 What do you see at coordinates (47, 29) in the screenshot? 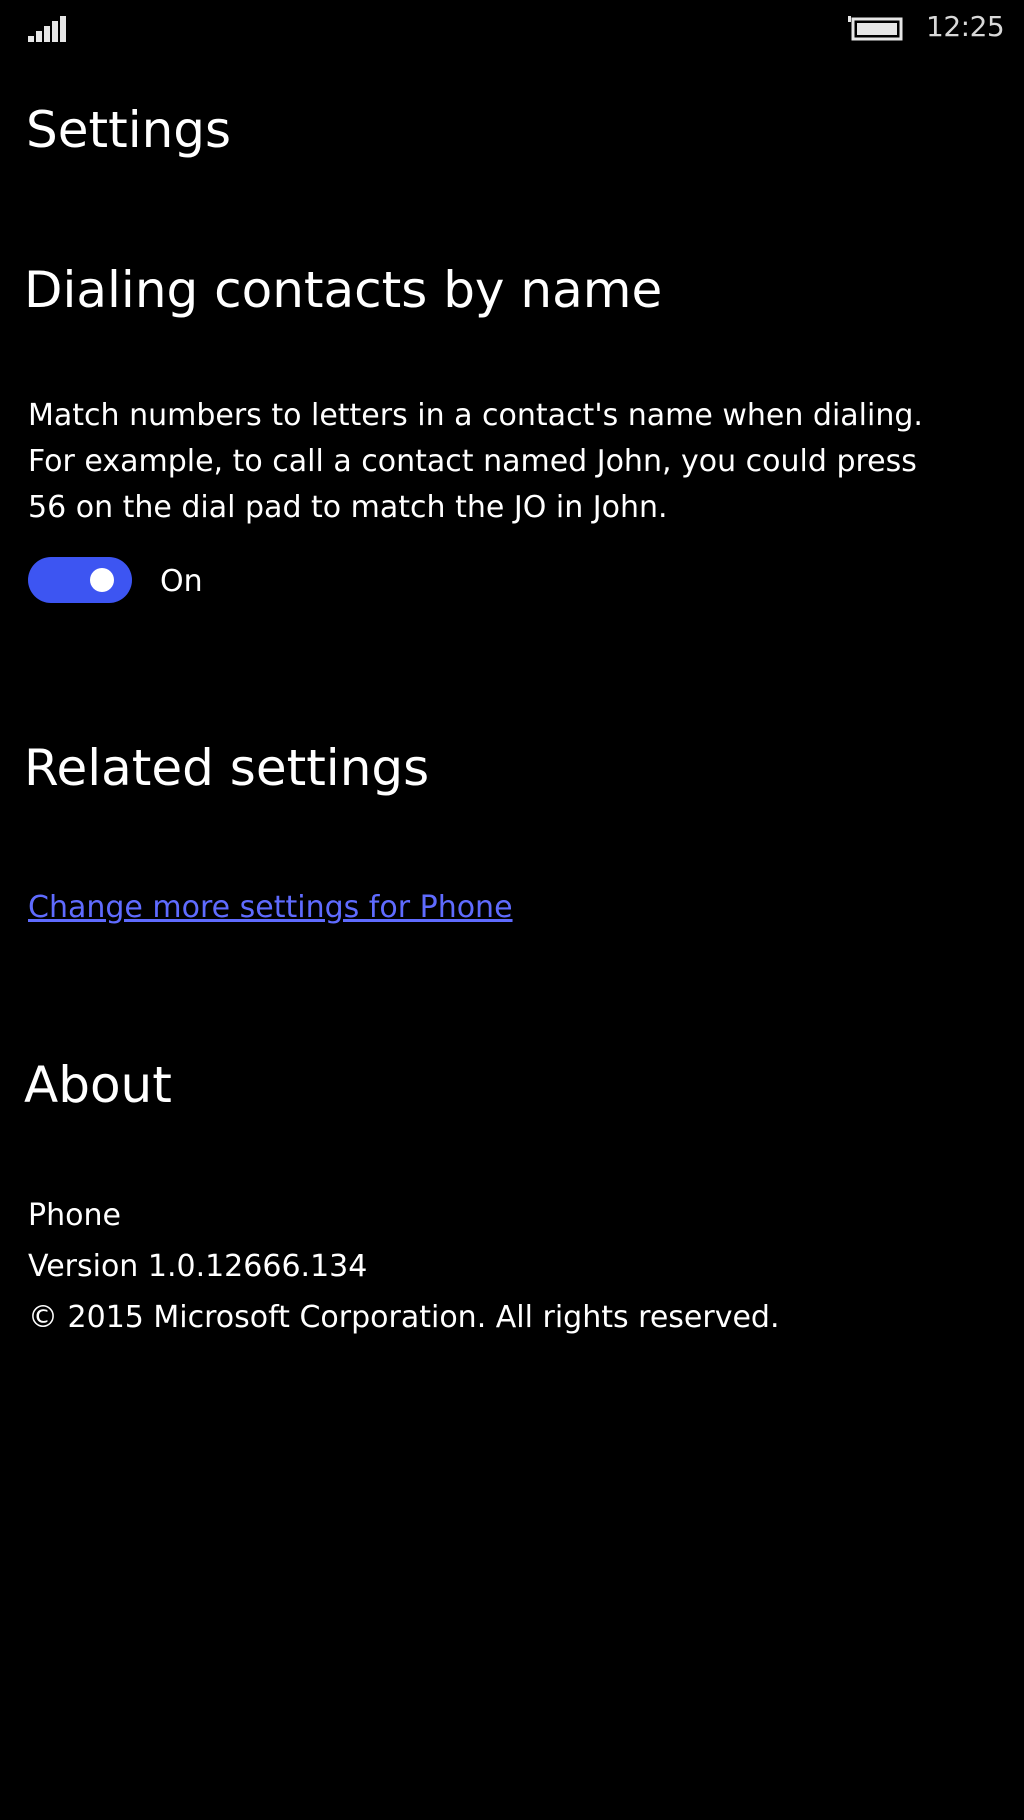
I see `signal-strength-icon` at bounding box center [47, 29].